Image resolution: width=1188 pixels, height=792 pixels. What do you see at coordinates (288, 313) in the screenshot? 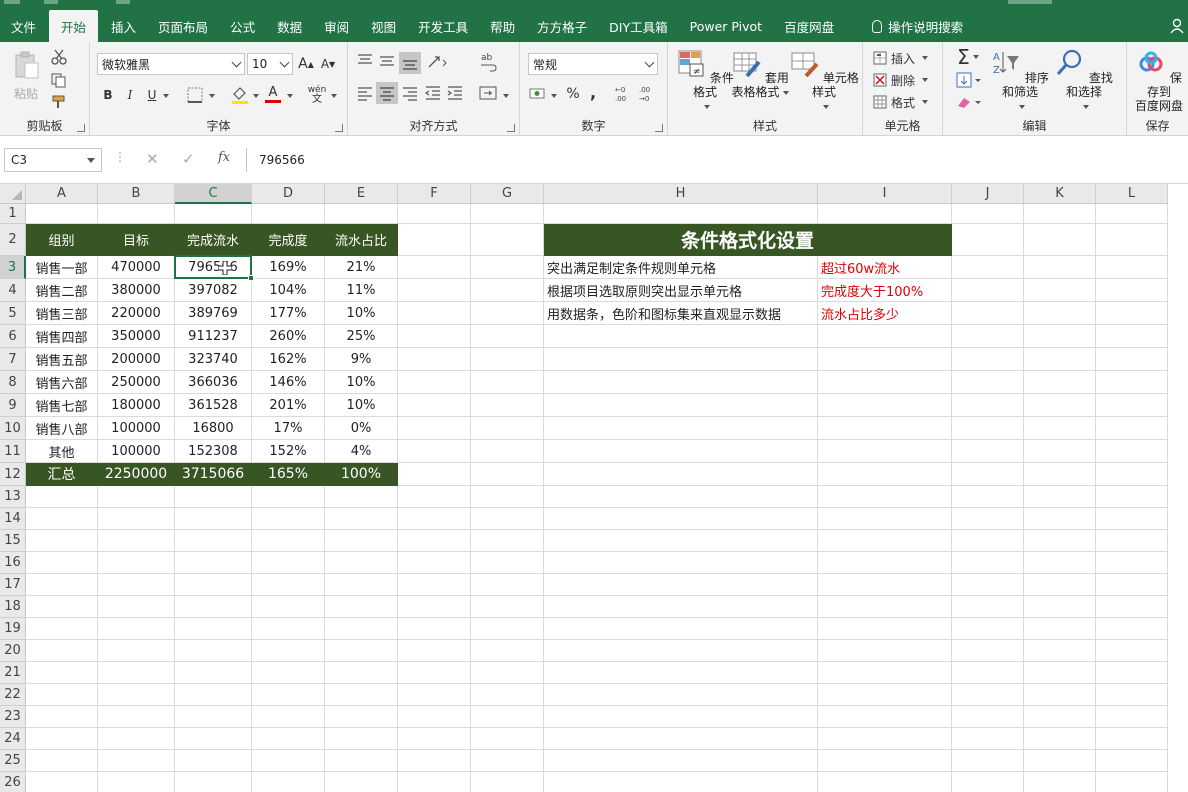
I see `table-data-cell: 177%` at bounding box center [288, 313].